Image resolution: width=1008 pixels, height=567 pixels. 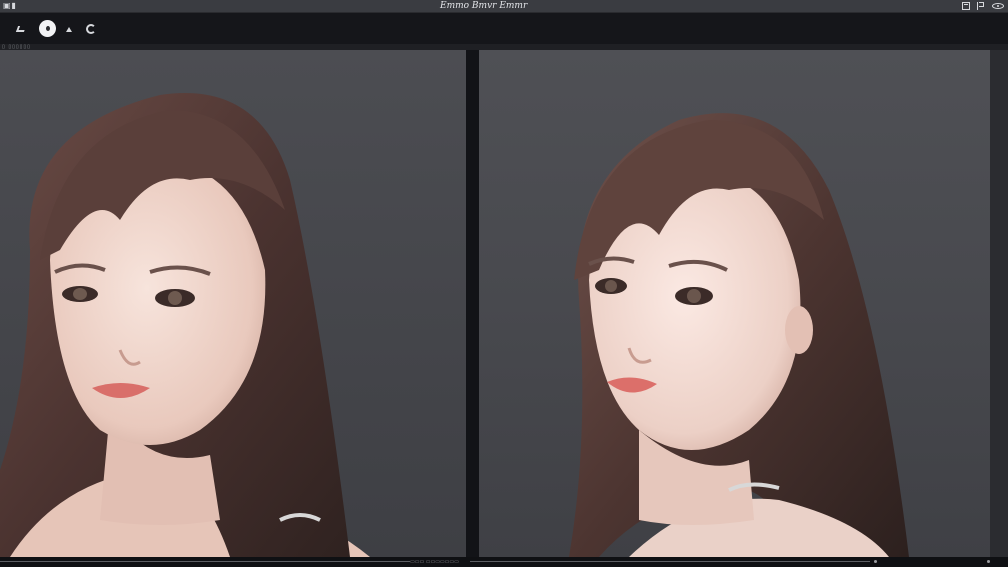 What do you see at coordinates (69, 29) in the screenshot?
I see `arrow-up-icon` at bounding box center [69, 29].